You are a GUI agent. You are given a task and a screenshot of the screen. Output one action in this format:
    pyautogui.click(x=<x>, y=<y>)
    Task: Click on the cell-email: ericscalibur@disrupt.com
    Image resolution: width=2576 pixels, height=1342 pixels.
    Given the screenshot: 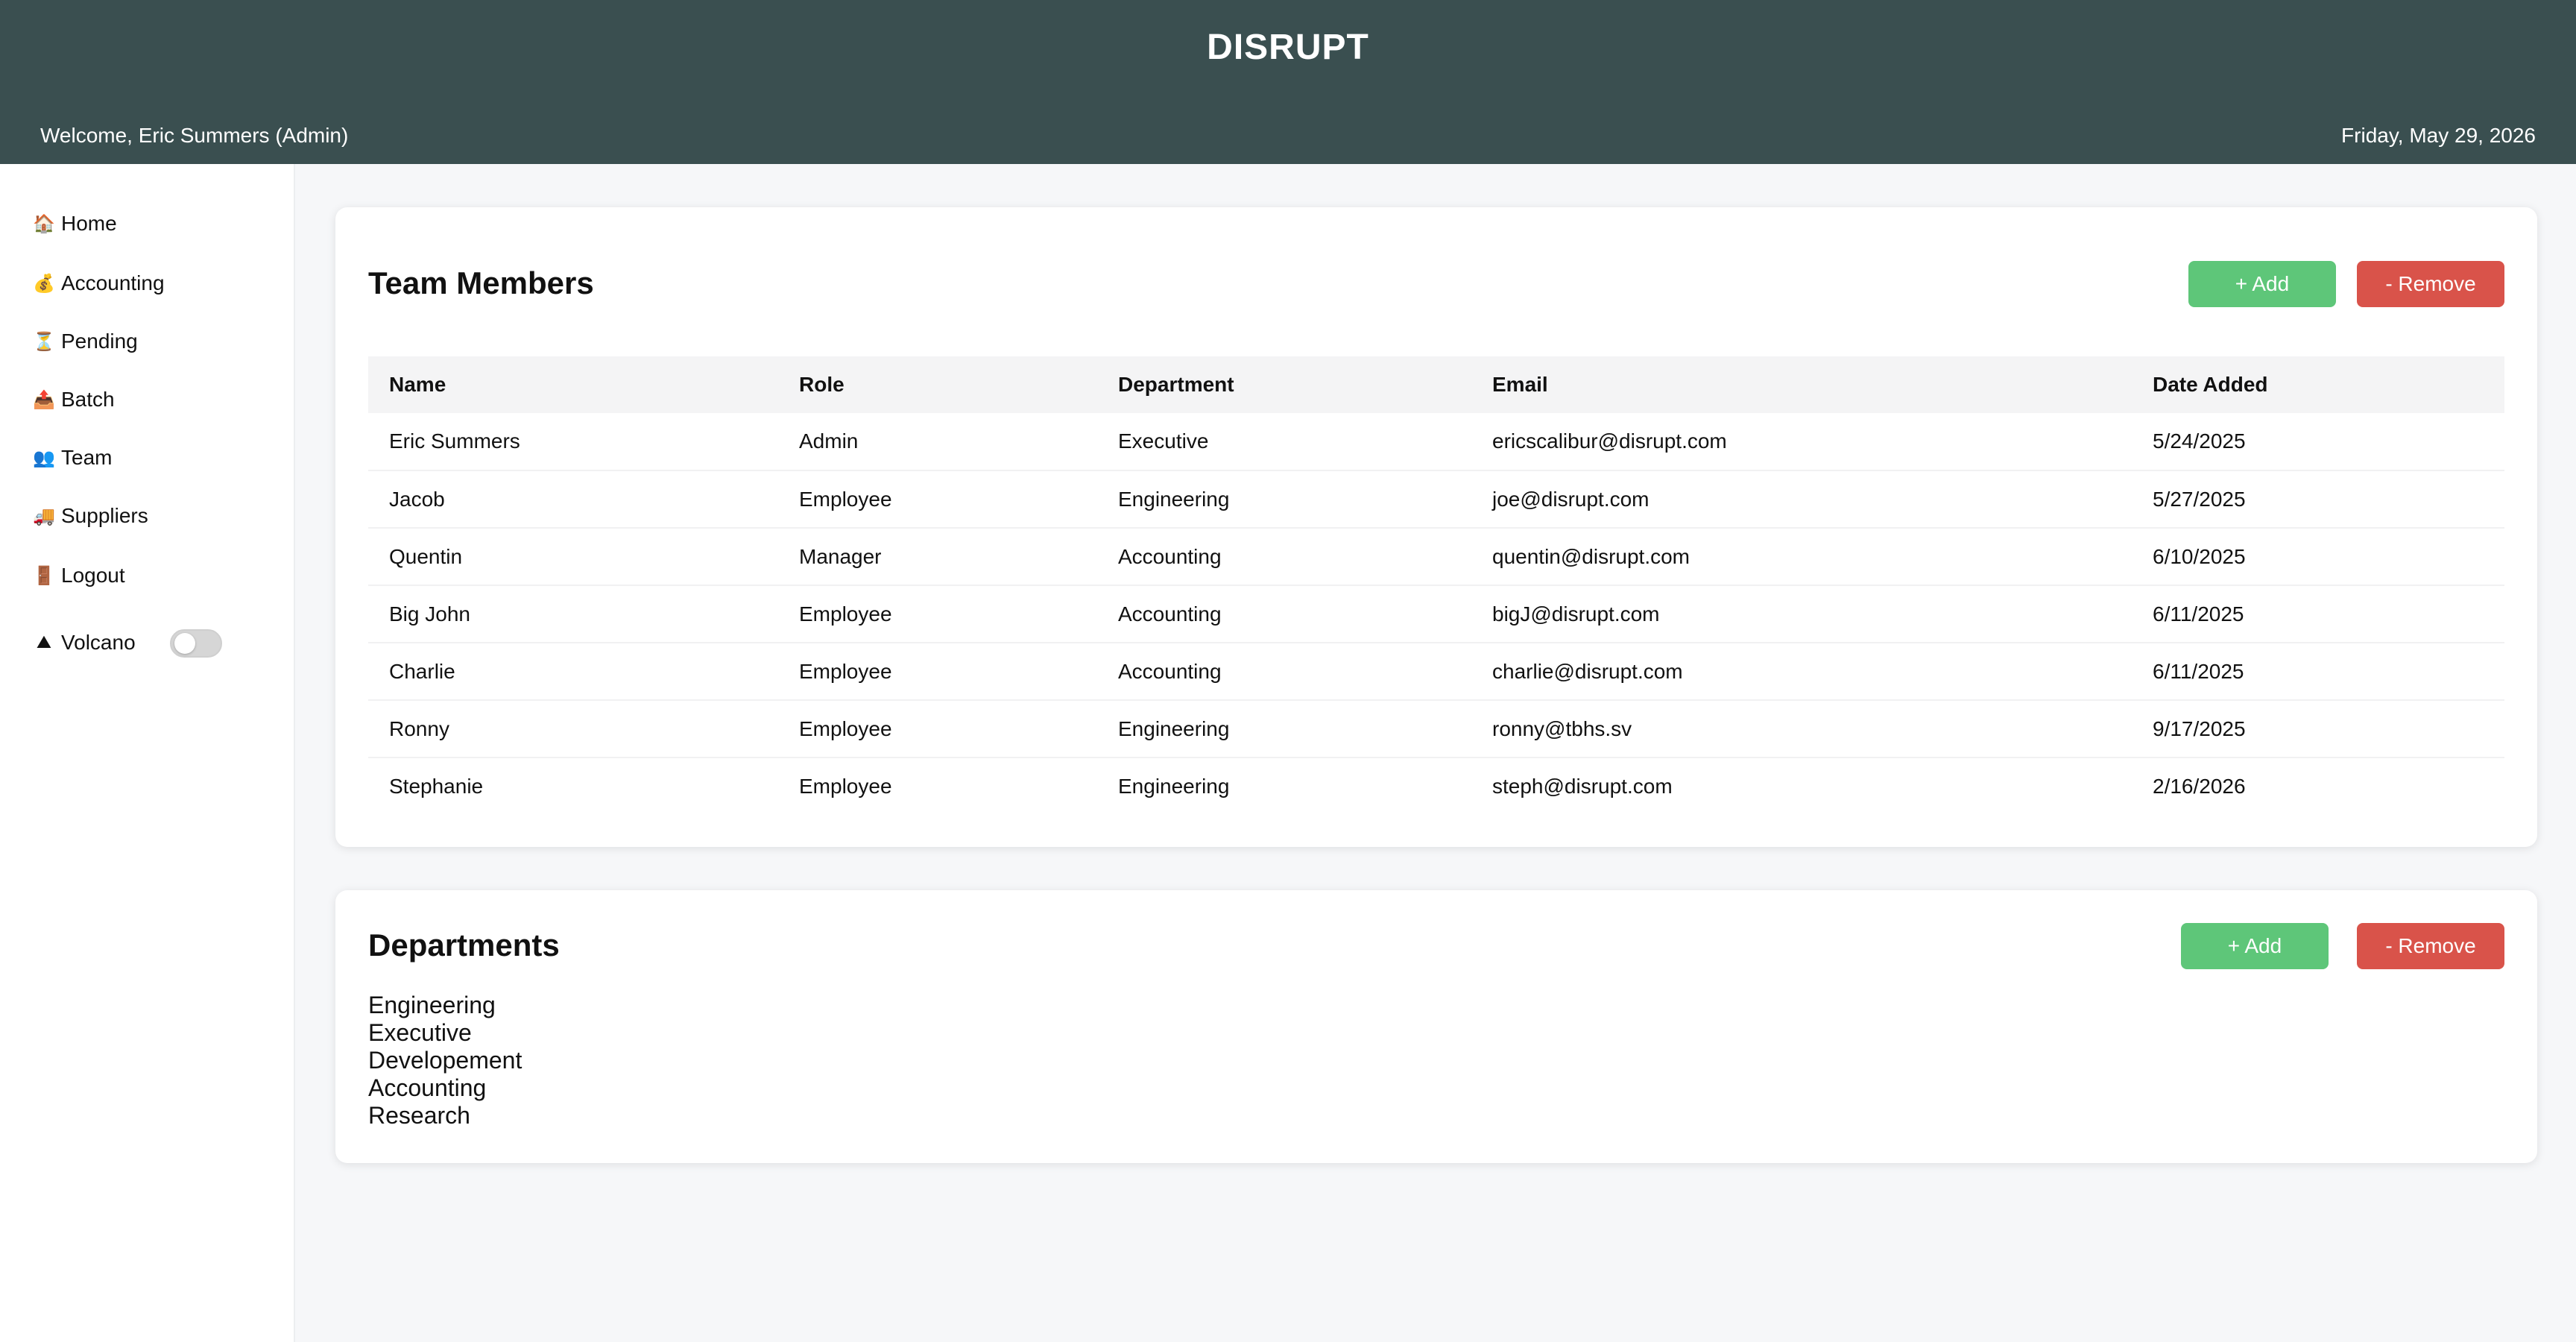 What is the action you would take?
    pyautogui.click(x=1802, y=442)
    